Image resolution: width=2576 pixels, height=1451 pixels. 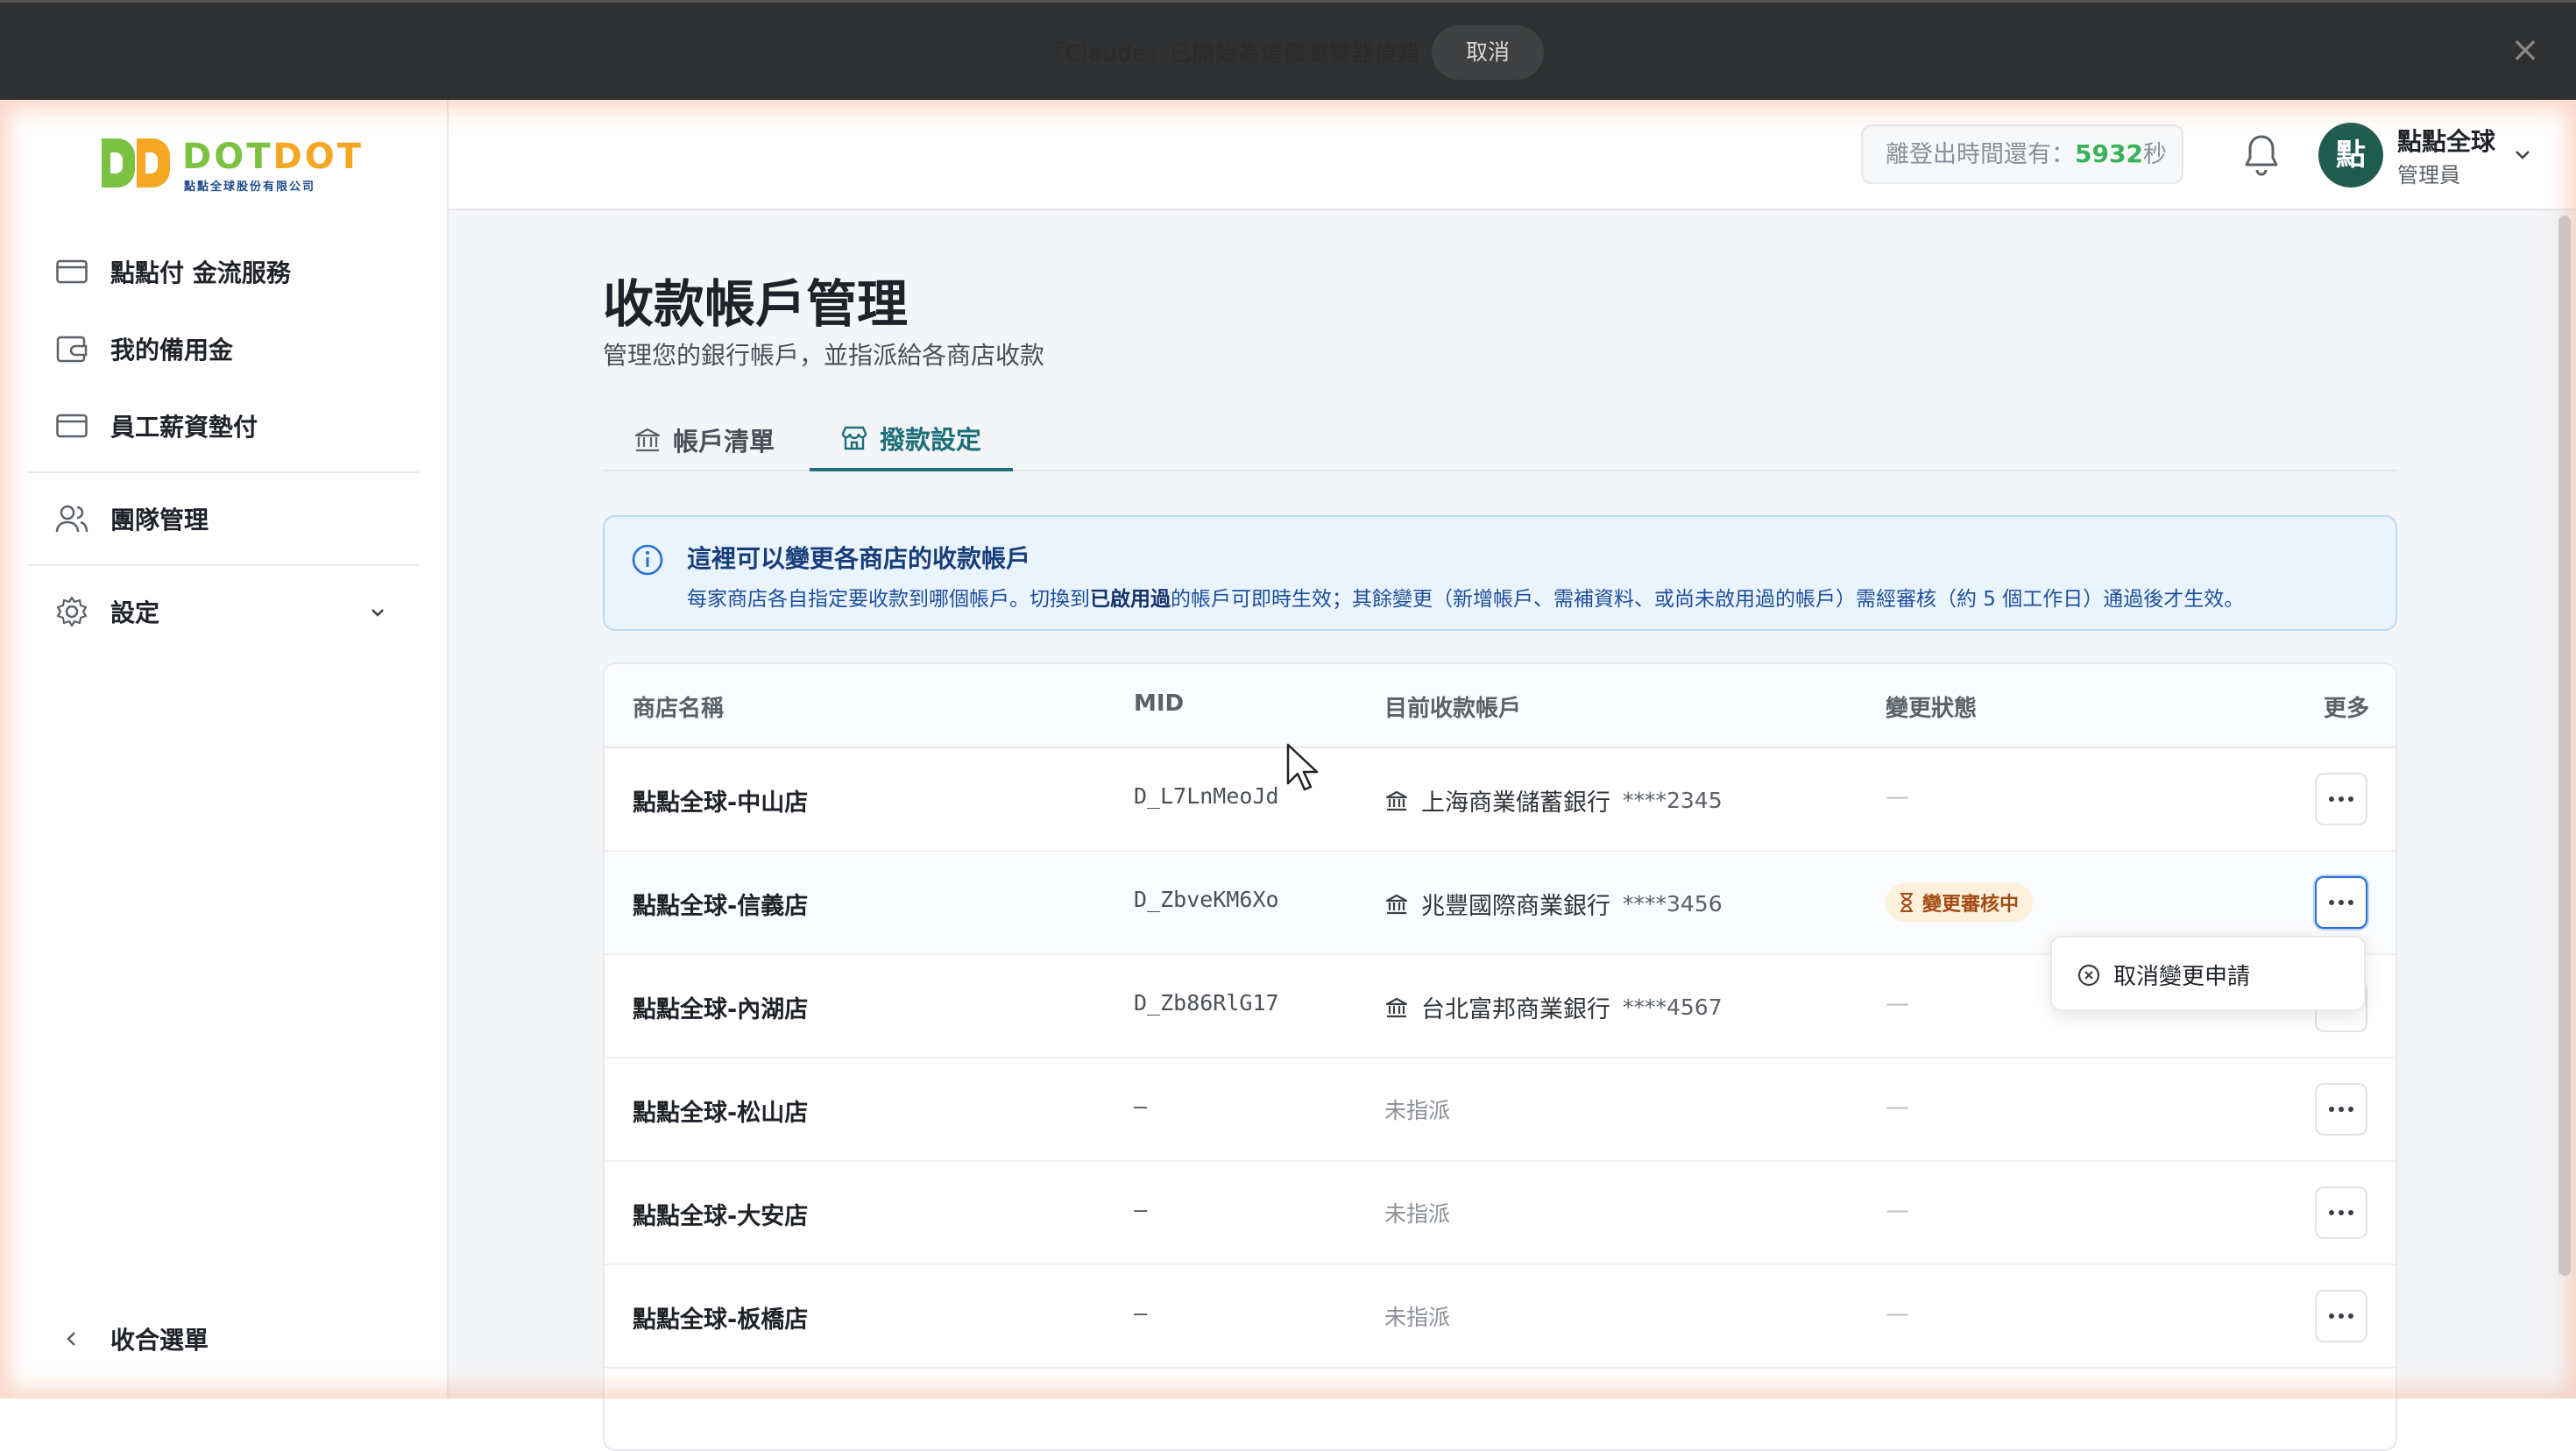 I want to click on mid-value: —, so click(x=1141, y=1313).